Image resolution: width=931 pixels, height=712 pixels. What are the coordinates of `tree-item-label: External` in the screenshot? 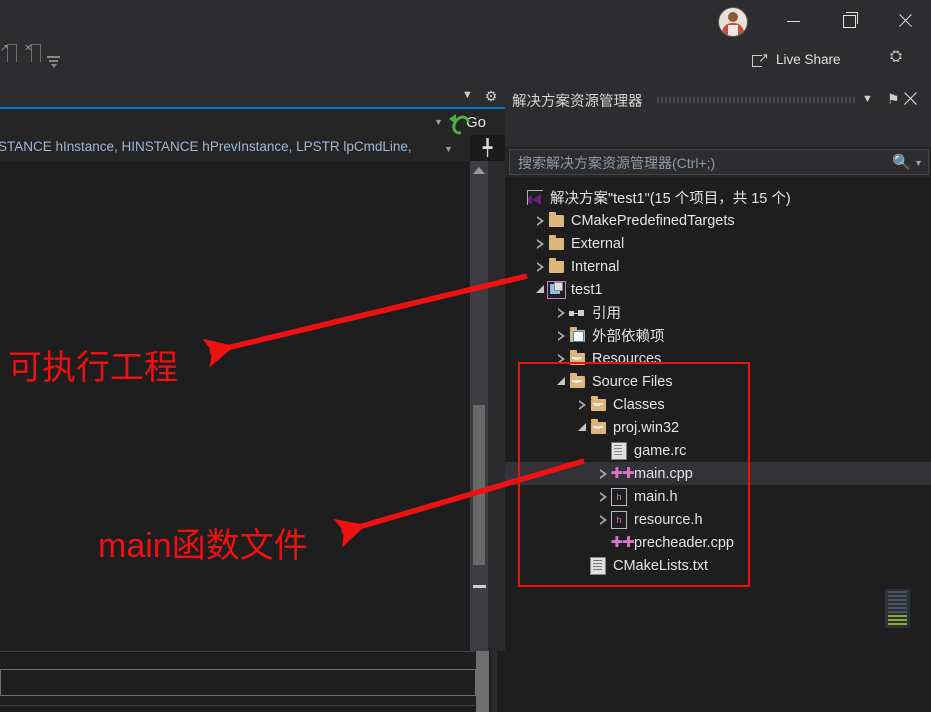 It's located at (598, 243).